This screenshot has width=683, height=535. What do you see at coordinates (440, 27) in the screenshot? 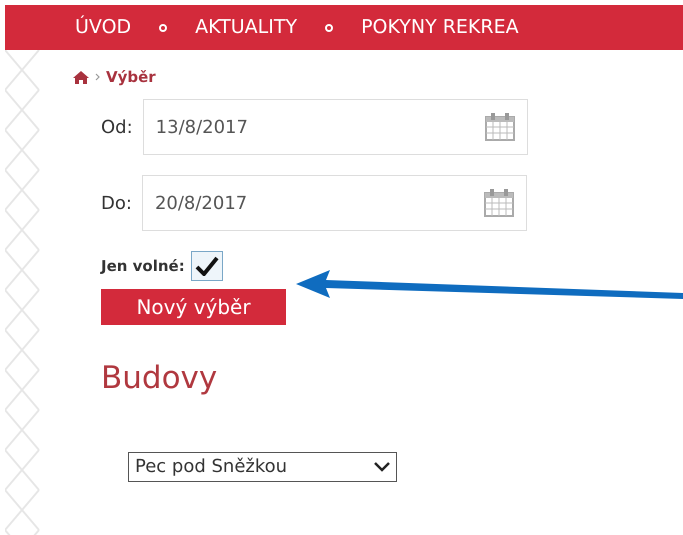
I see `nav-link: POKYNY REKREA` at bounding box center [440, 27].